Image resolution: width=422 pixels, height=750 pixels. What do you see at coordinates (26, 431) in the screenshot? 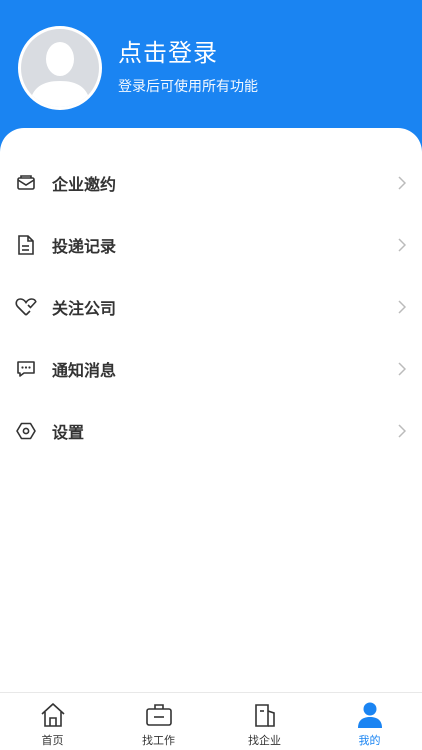
I see `settings-icon` at bounding box center [26, 431].